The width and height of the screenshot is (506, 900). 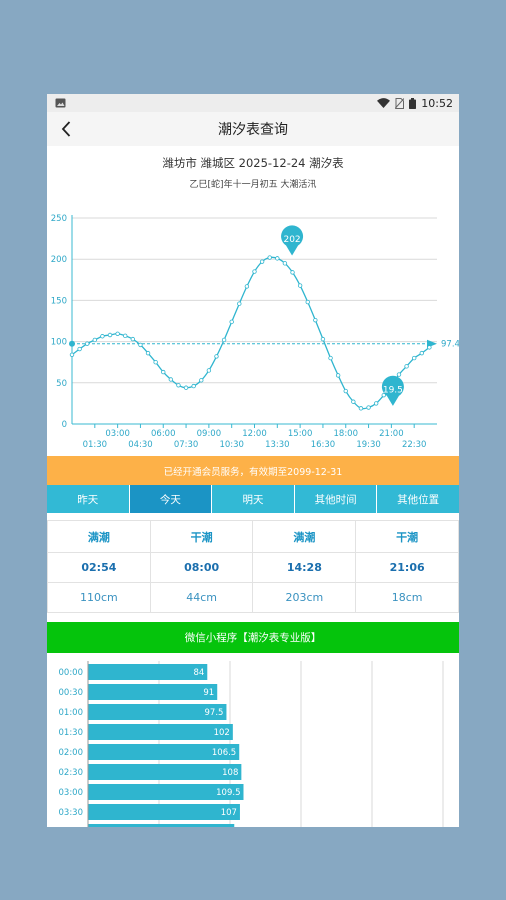 What do you see at coordinates (300, 434) in the screenshot?
I see `x-tick-label: 15:00` at bounding box center [300, 434].